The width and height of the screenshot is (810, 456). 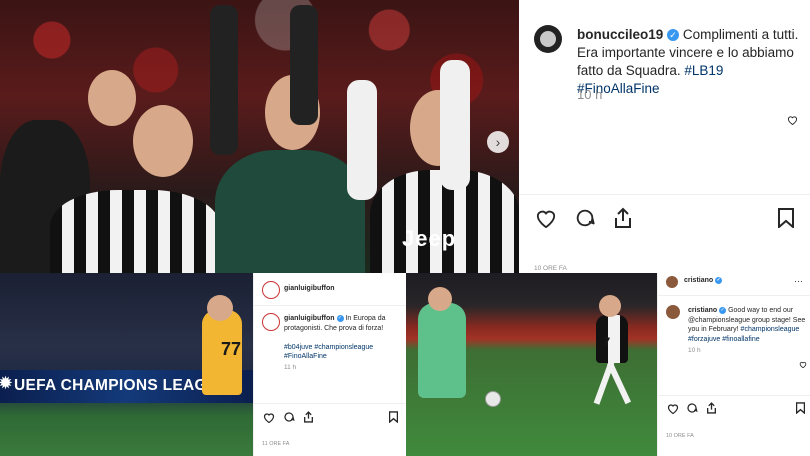 What do you see at coordinates (493, 399) in the screenshot?
I see `football` at bounding box center [493, 399].